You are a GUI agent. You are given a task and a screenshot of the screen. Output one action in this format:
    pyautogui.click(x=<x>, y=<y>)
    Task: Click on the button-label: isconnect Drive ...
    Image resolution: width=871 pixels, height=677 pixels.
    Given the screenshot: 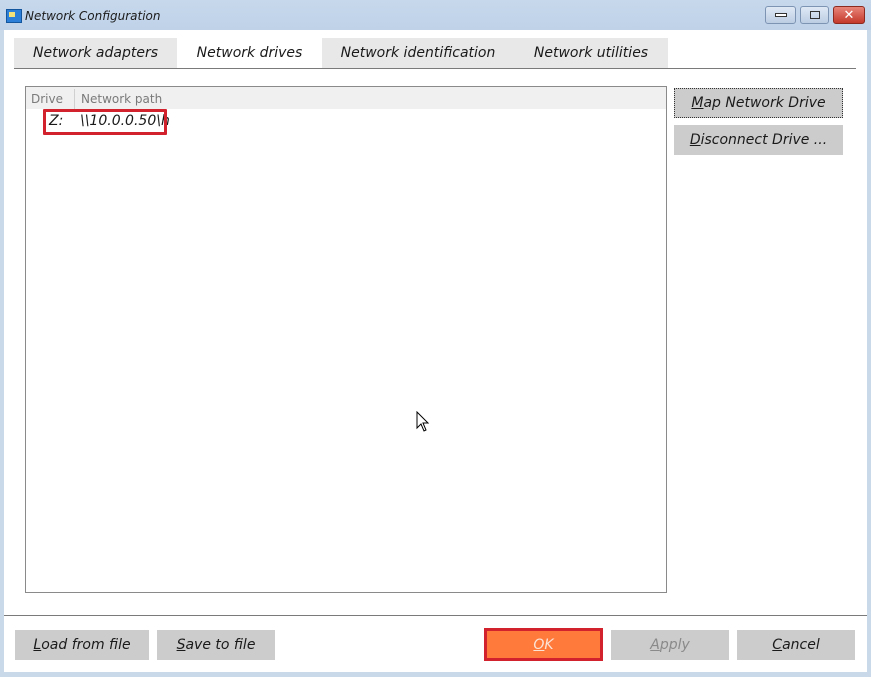 What is the action you would take?
    pyautogui.click(x=764, y=140)
    